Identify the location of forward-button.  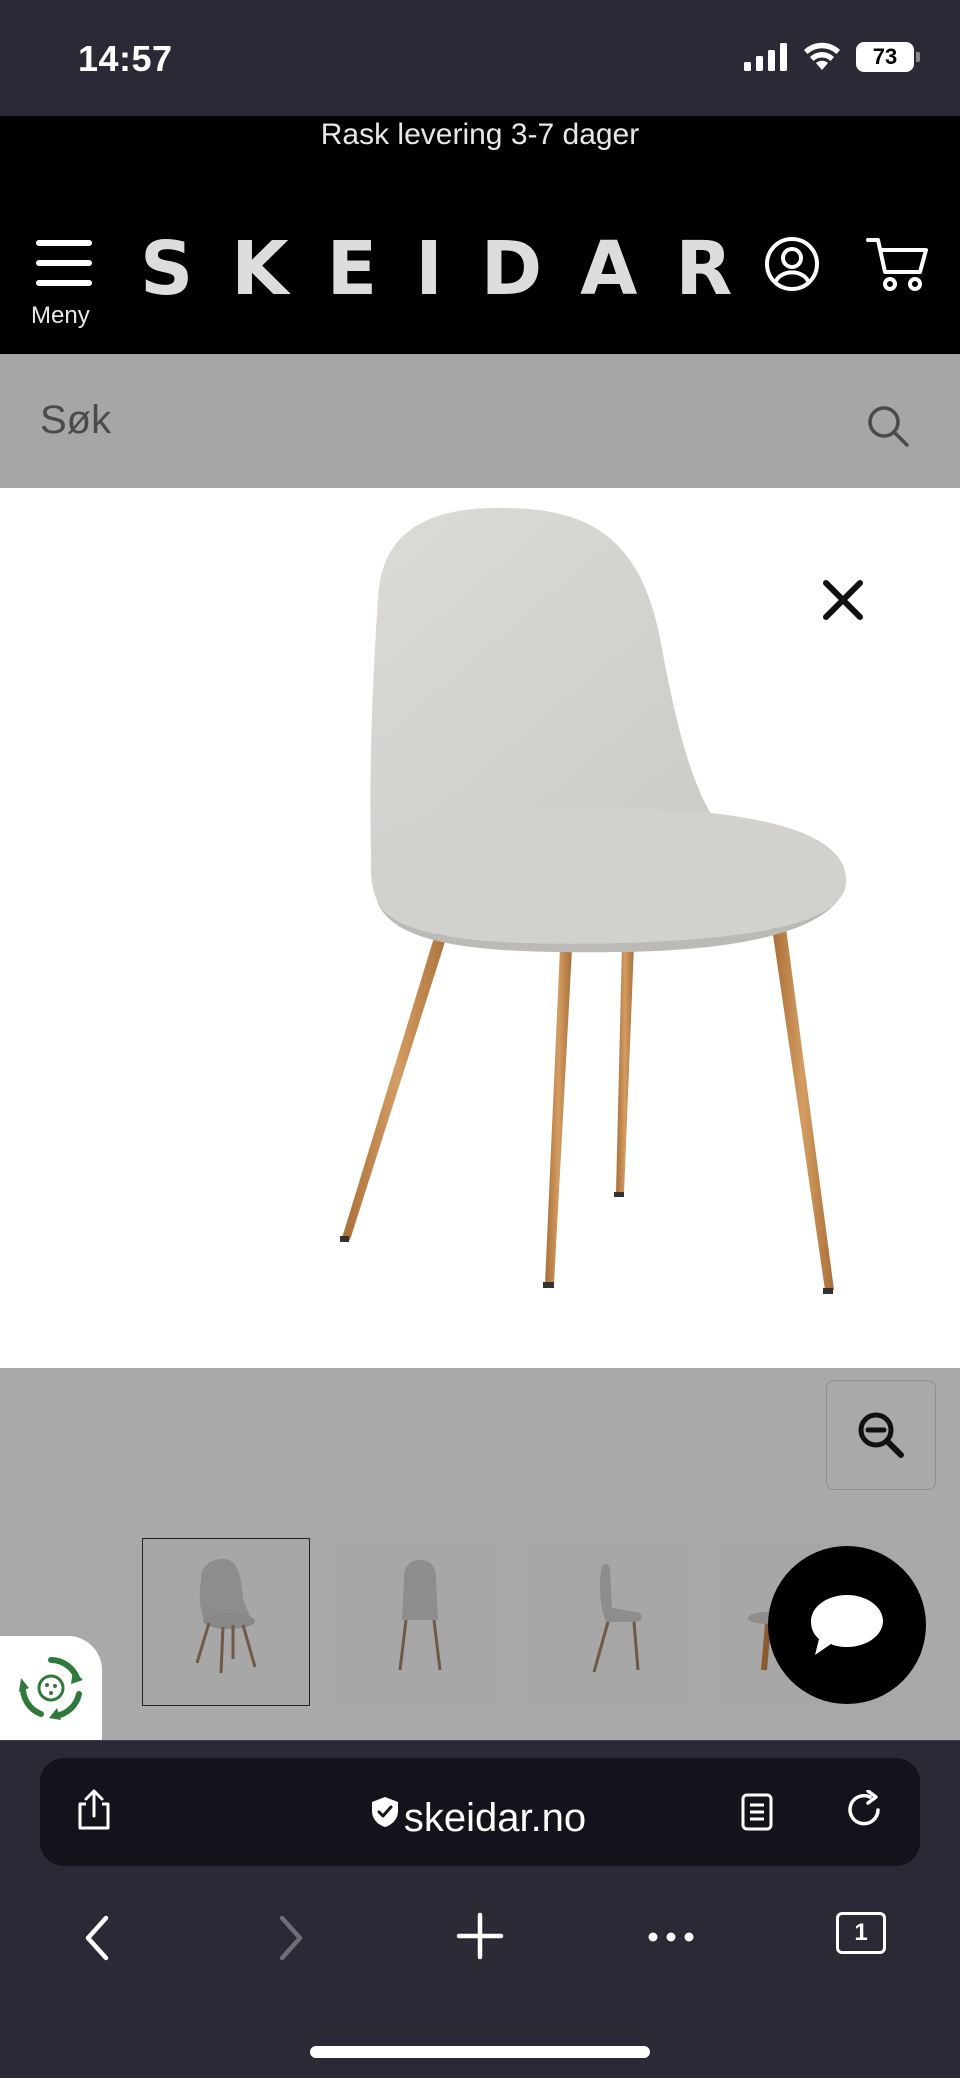
(291, 1940).